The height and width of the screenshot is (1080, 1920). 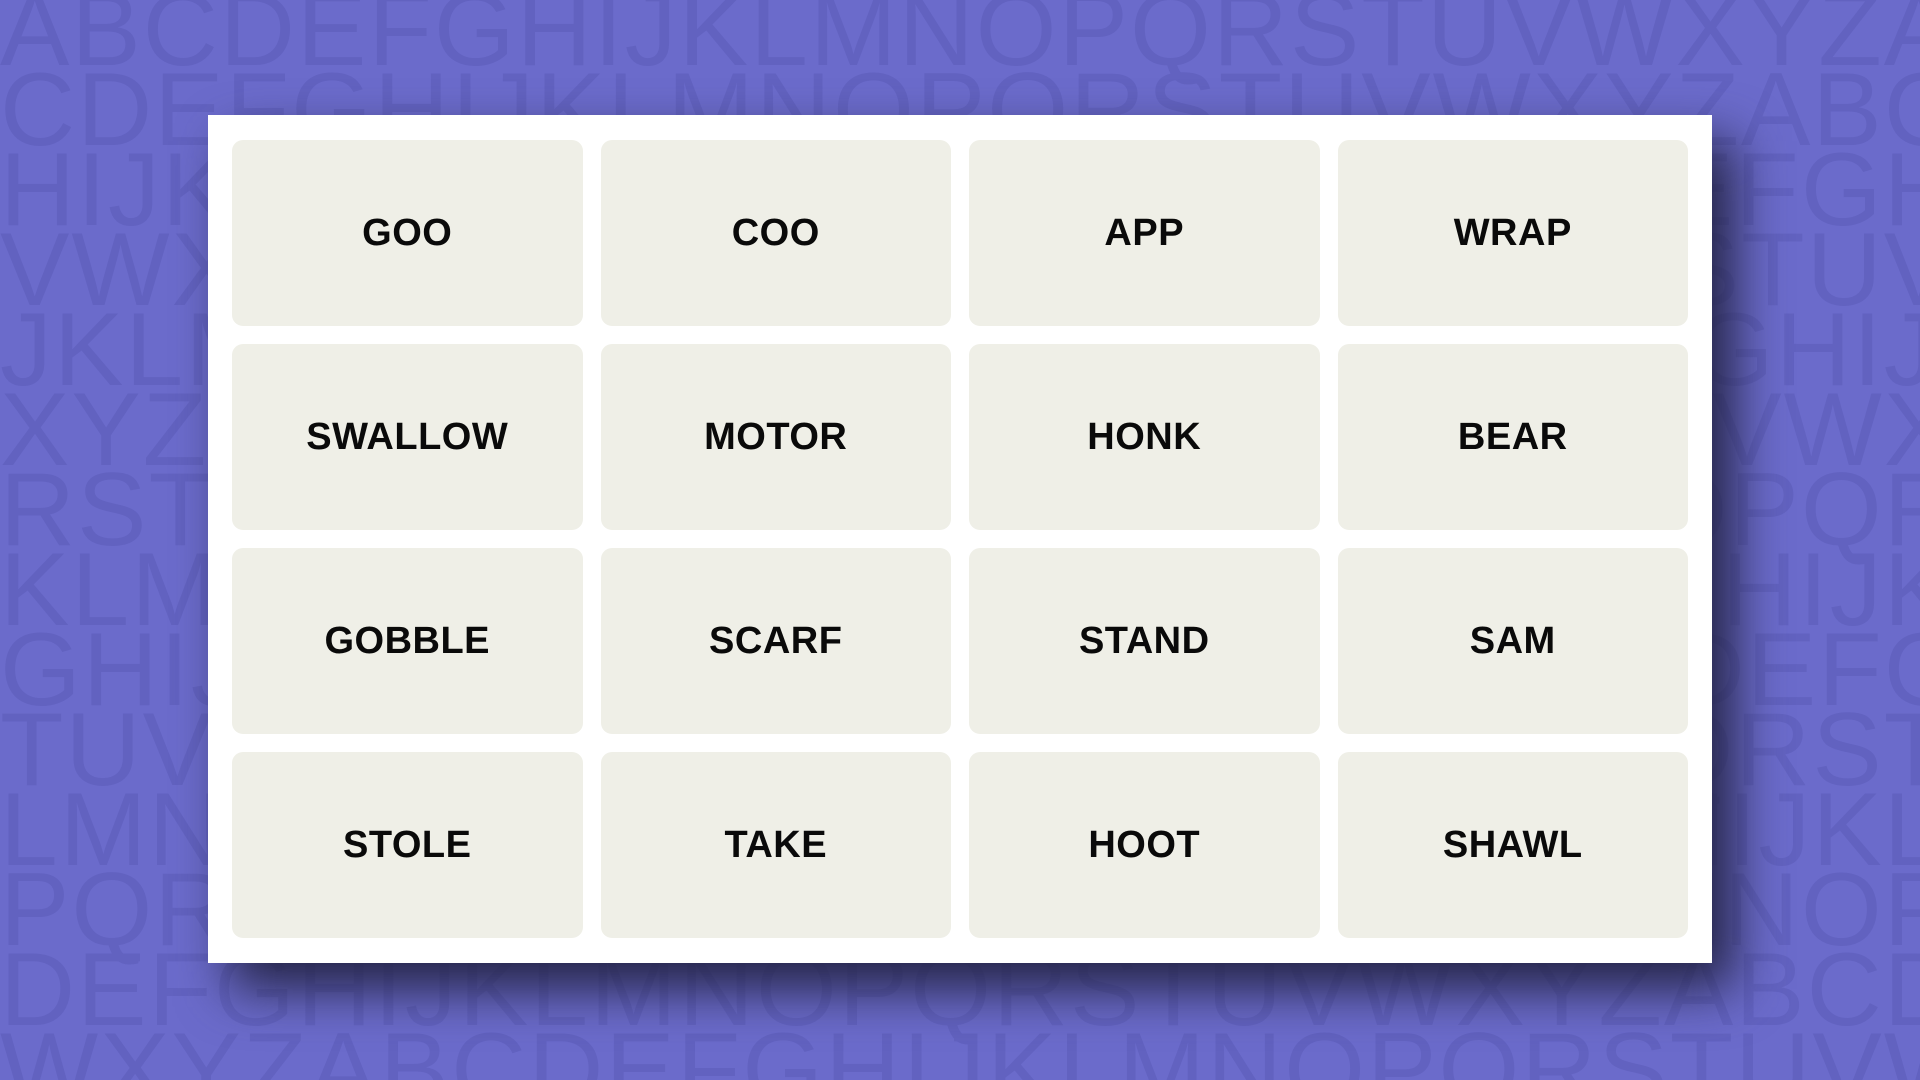 I want to click on word-tile: BEAR, so click(x=1512, y=437).